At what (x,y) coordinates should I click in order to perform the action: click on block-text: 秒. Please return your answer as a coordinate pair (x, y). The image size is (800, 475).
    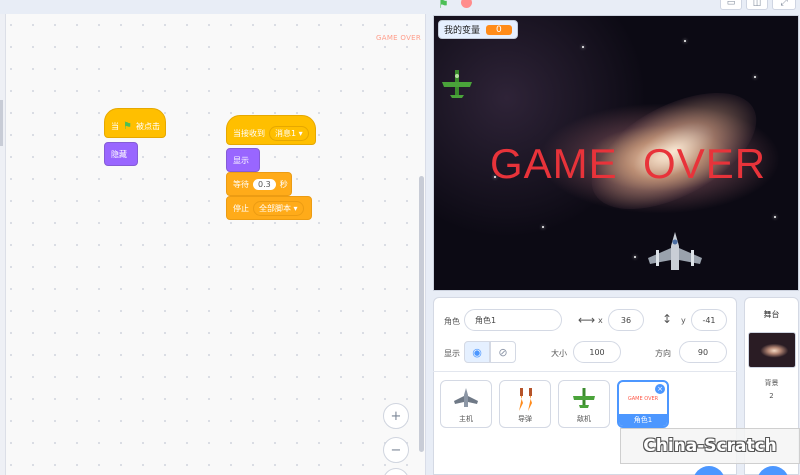
    Looking at the image, I should click on (283, 184).